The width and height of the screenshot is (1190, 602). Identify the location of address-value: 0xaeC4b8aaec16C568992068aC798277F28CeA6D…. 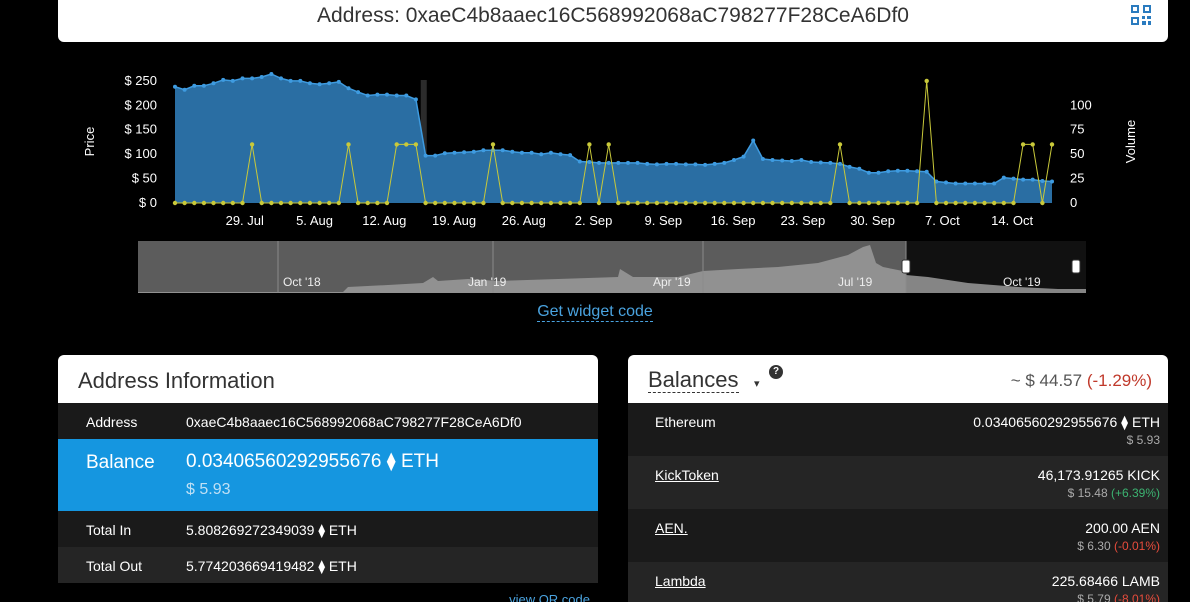
(354, 422).